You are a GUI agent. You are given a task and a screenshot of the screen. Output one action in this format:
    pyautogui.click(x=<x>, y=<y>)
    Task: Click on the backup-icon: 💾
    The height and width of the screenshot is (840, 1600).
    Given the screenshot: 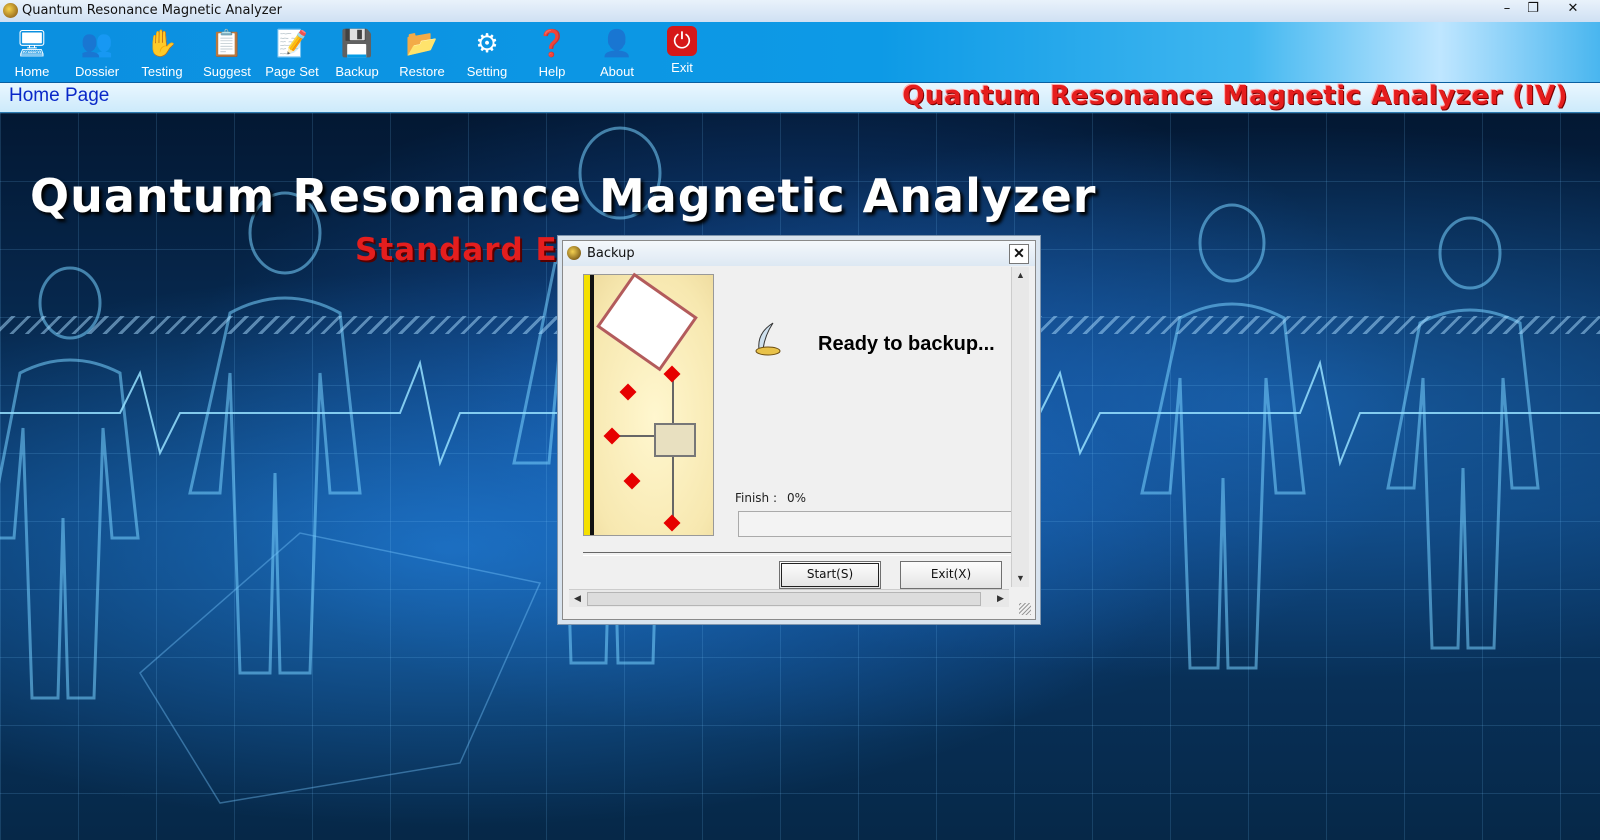 What is the action you would take?
    pyautogui.click(x=357, y=43)
    